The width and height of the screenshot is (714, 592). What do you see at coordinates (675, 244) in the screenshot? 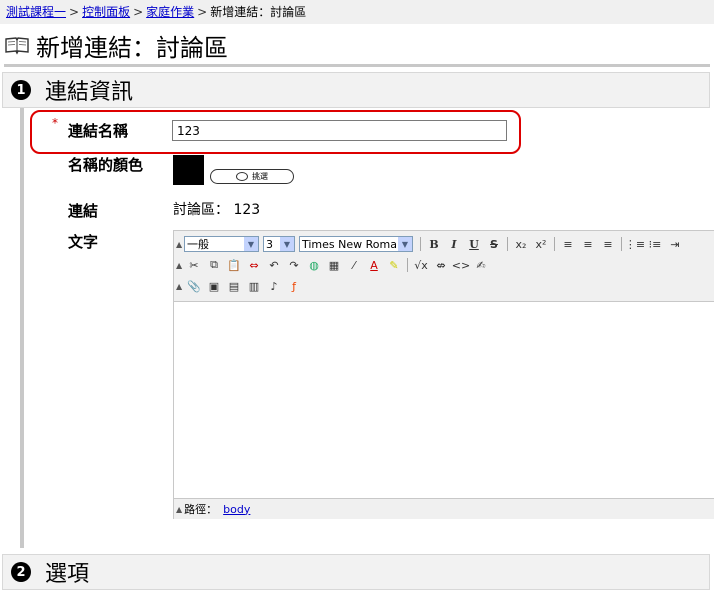
I see `indent-icon: ⇥` at bounding box center [675, 244].